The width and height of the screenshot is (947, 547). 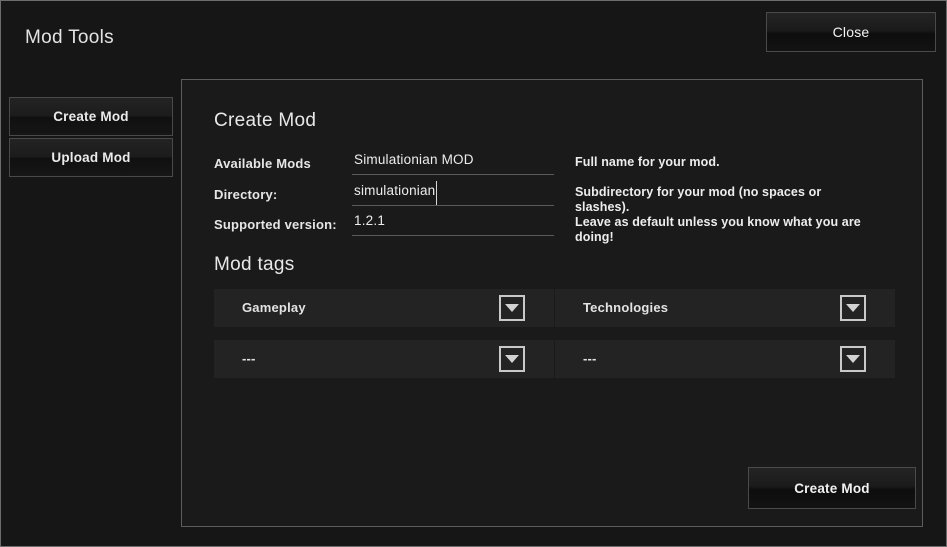 What do you see at coordinates (249, 358) in the screenshot?
I see `mod-tag-value-3: ---` at bounding box center [249, 358].